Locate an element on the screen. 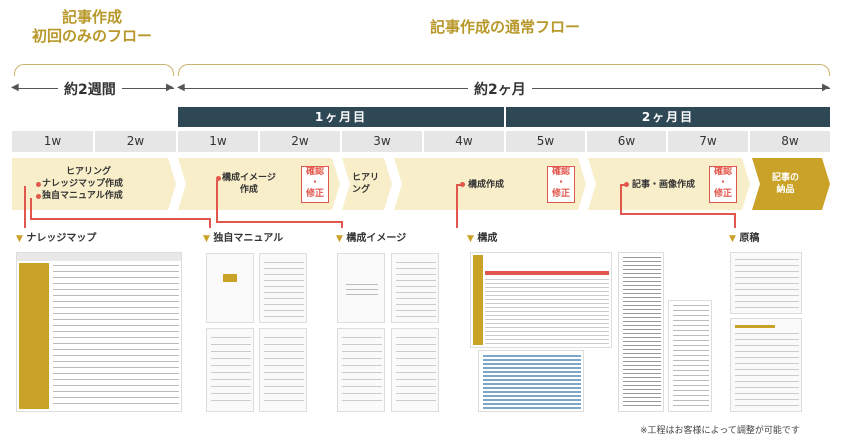  phase-delivery-line2: 納品 is located at coordinates (785, 190).